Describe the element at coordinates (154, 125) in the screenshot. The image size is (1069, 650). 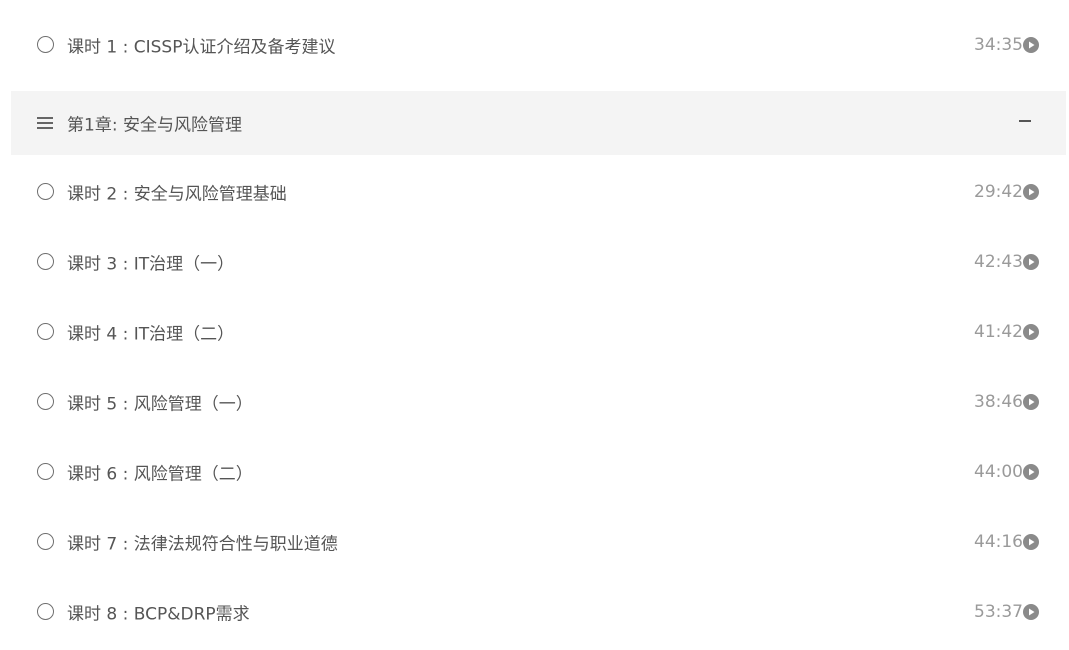
I see `chapter-title: 第1章: 安全与风险管理` at that location.